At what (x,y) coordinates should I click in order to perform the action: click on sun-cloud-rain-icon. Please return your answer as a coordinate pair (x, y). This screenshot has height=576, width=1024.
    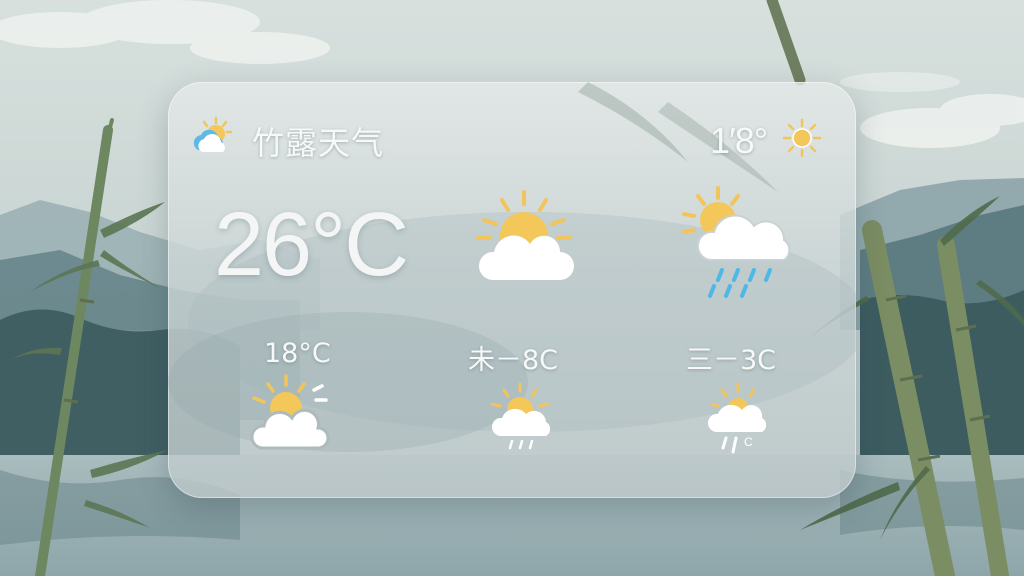
    Looking at the image, I should click on (736, 242).